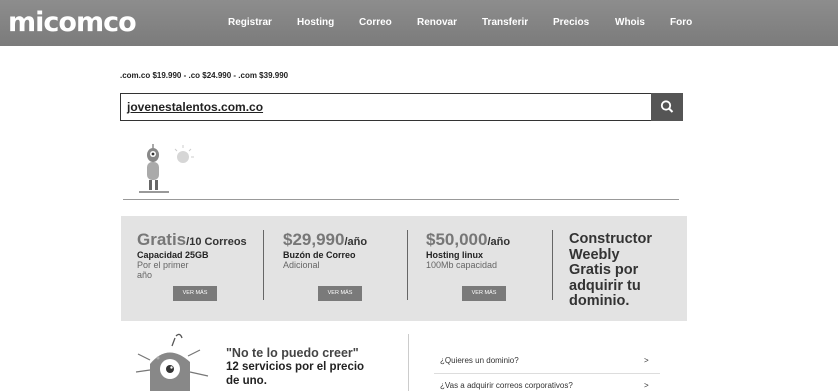 The image size is (838, 391). Describe the element at coordinates (457, 239) in the screenshot. I see `feature-hosting-price: $50,000` at that location.